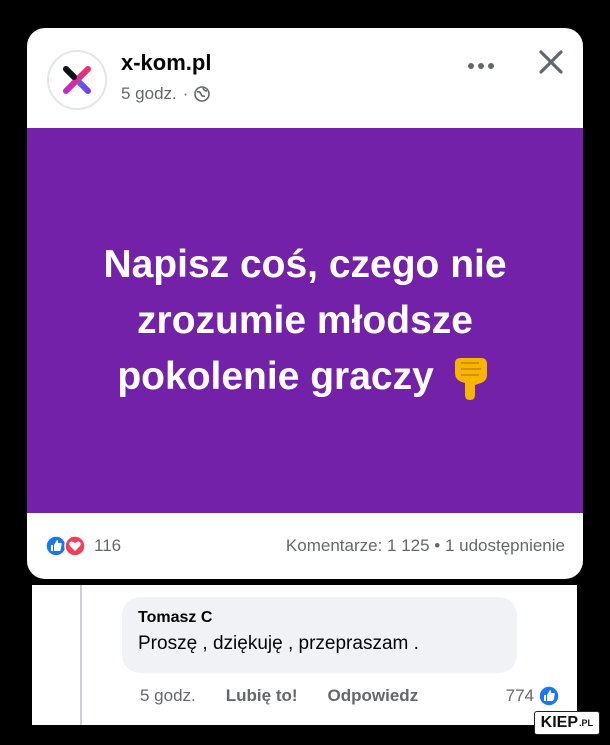 This screenshot has width=610, height=745. What do you see at coordinates (168, 696) in the screenshot?
I see `comment-time: 5 godz.` at bounding box center [168, 696].